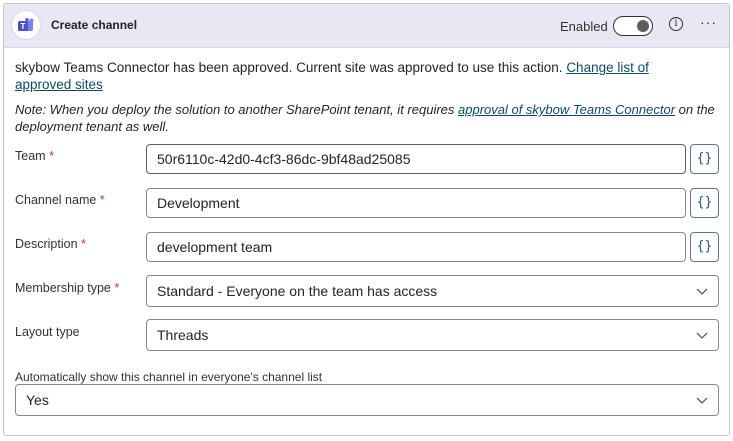  I want to click on team-label: Team *, so click(34, 156).